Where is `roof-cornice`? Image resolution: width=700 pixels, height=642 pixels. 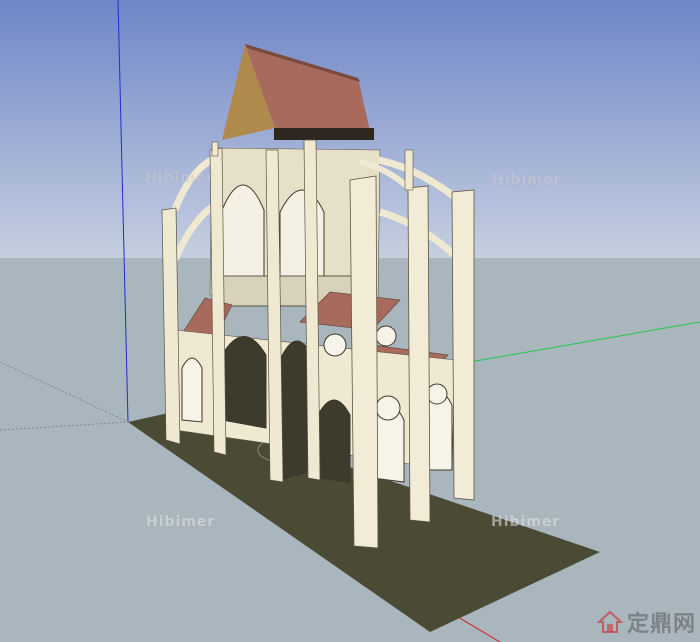 roof-cornice is located at coordinates (324, 134).